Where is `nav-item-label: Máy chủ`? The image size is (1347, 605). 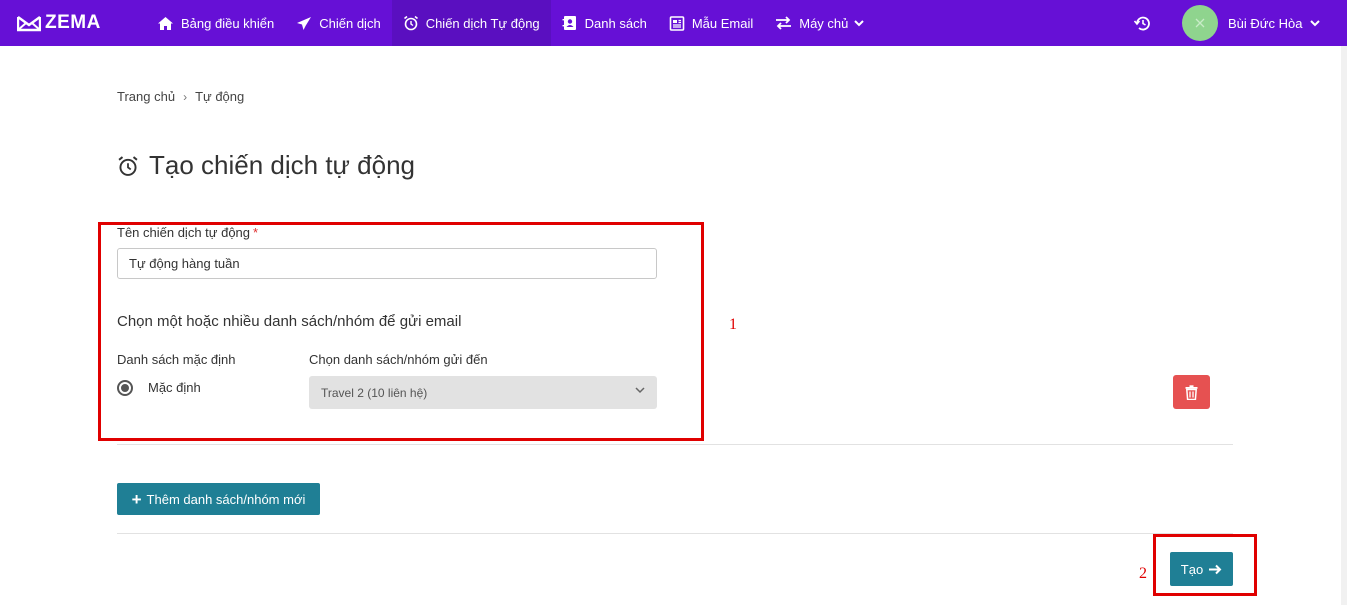 nav-item-label: Máy chủ is located at coordinates (824, 23).